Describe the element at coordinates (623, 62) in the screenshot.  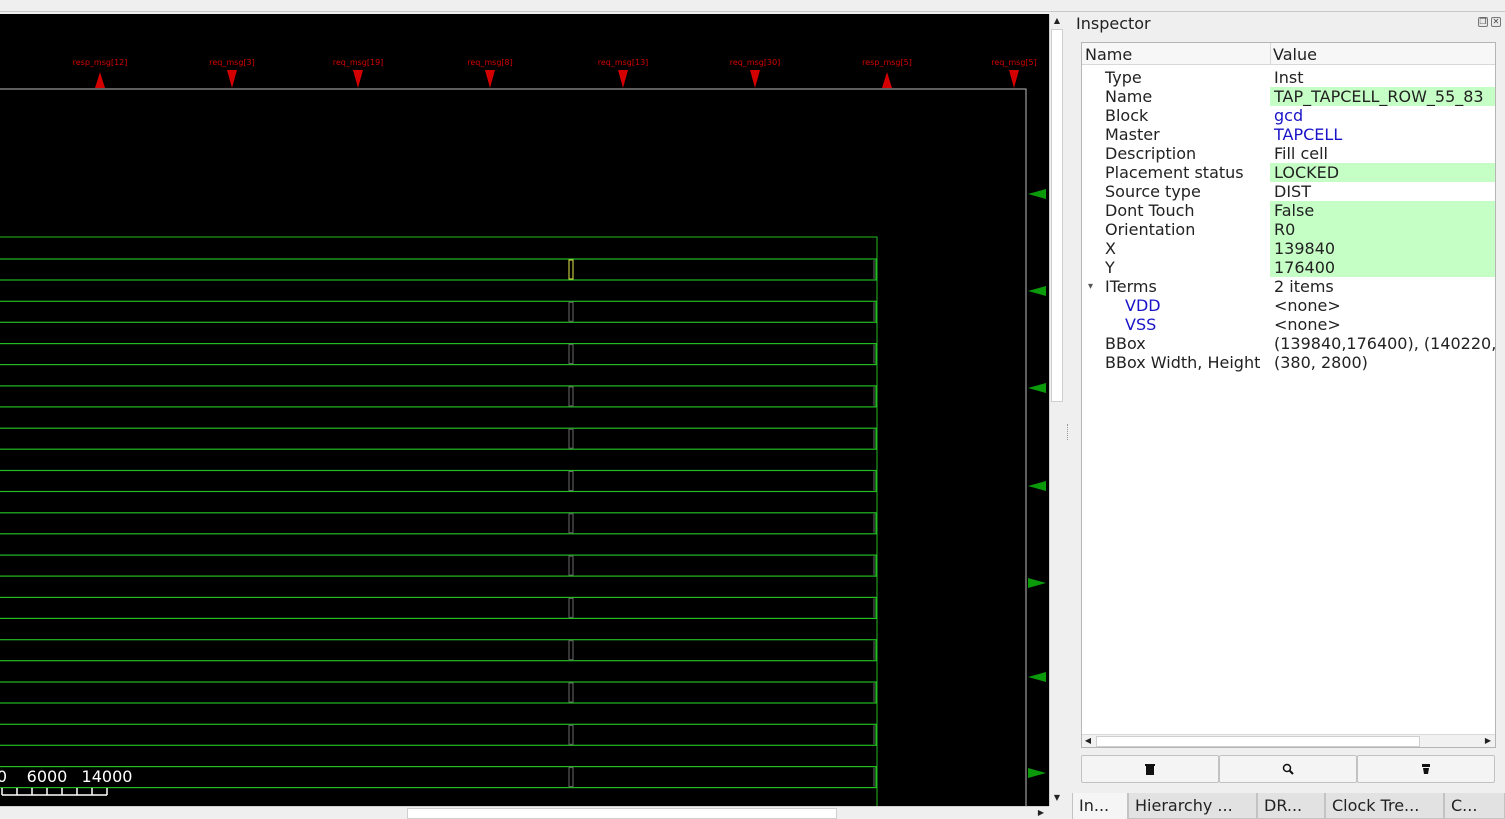
I see `pin-label: req_msg[13]` at that location.